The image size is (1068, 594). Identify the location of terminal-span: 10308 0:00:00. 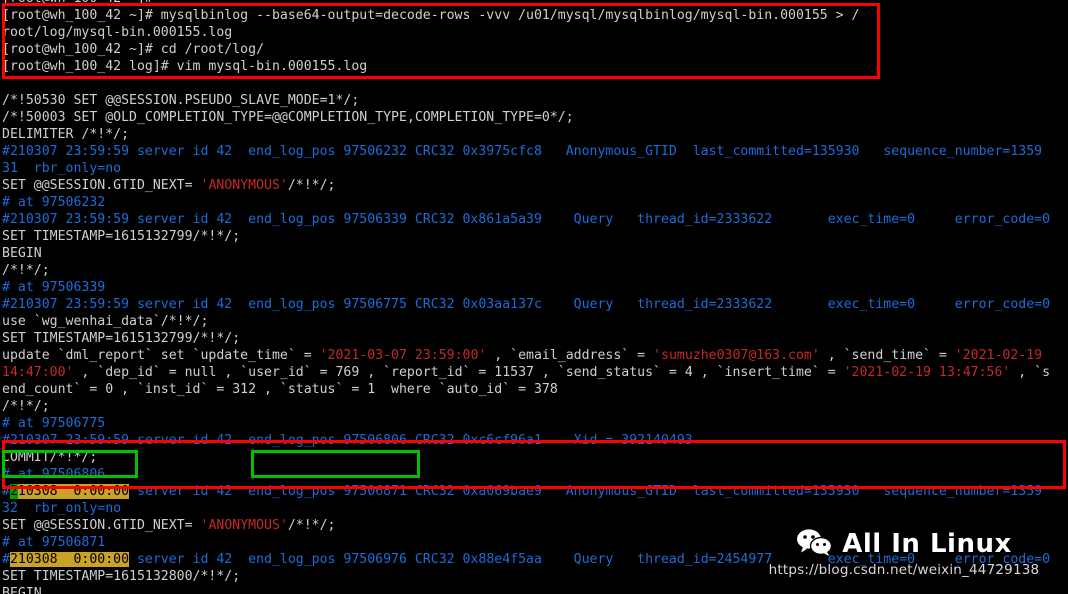
(73, 491).